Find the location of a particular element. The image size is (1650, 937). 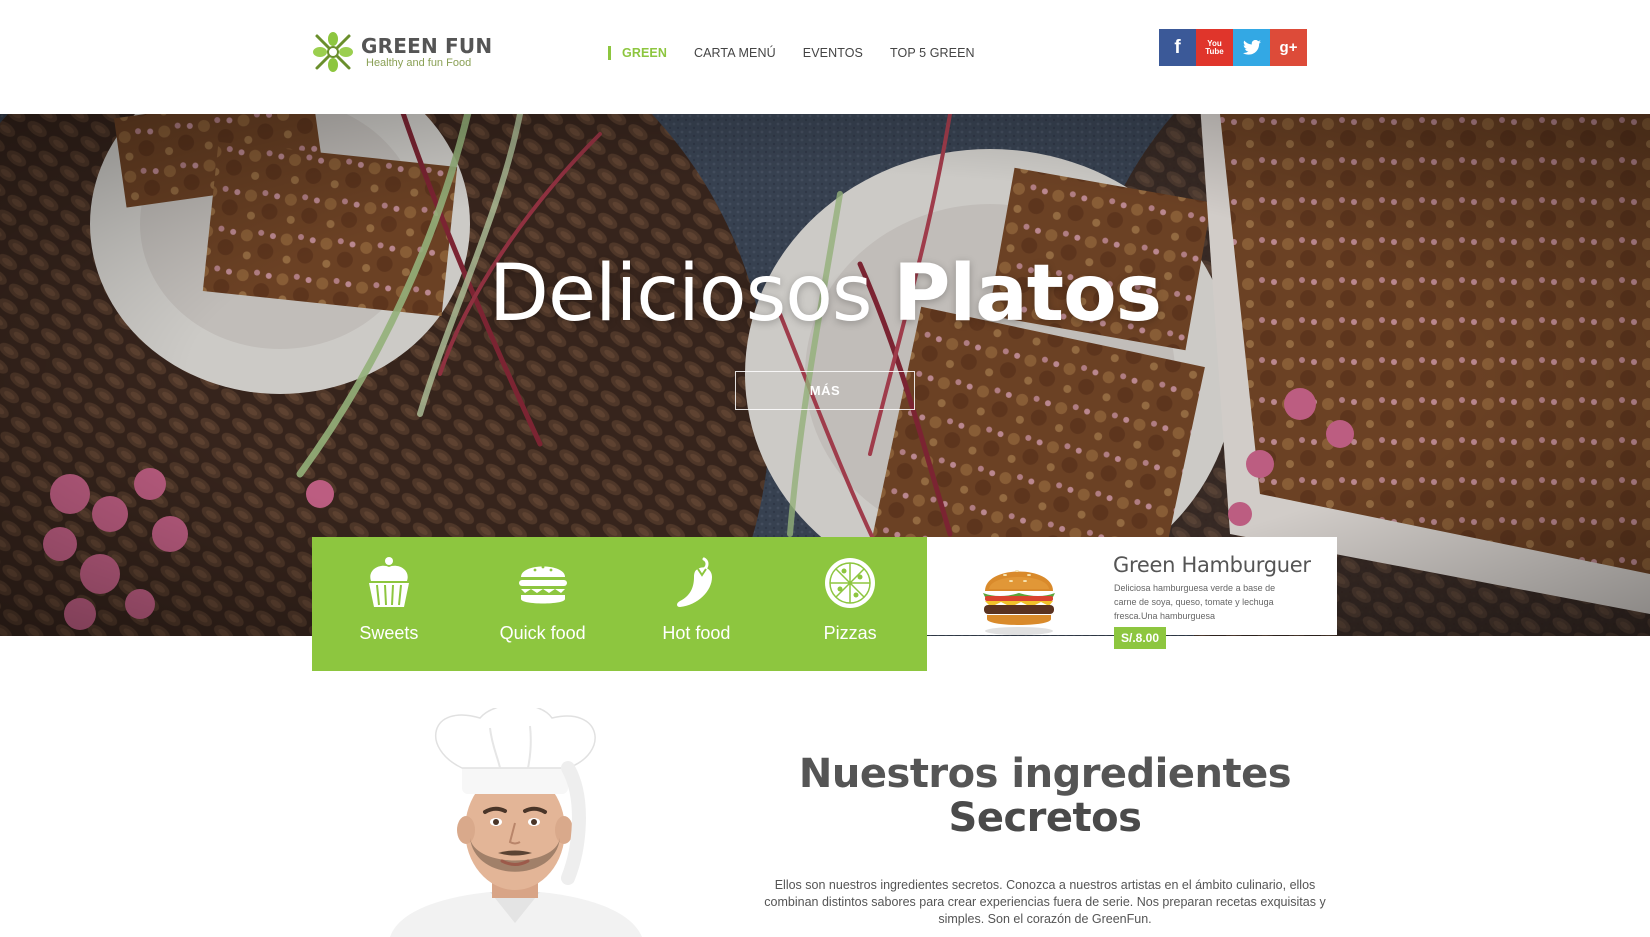

burger-icon is located at coordinates (542, 584).